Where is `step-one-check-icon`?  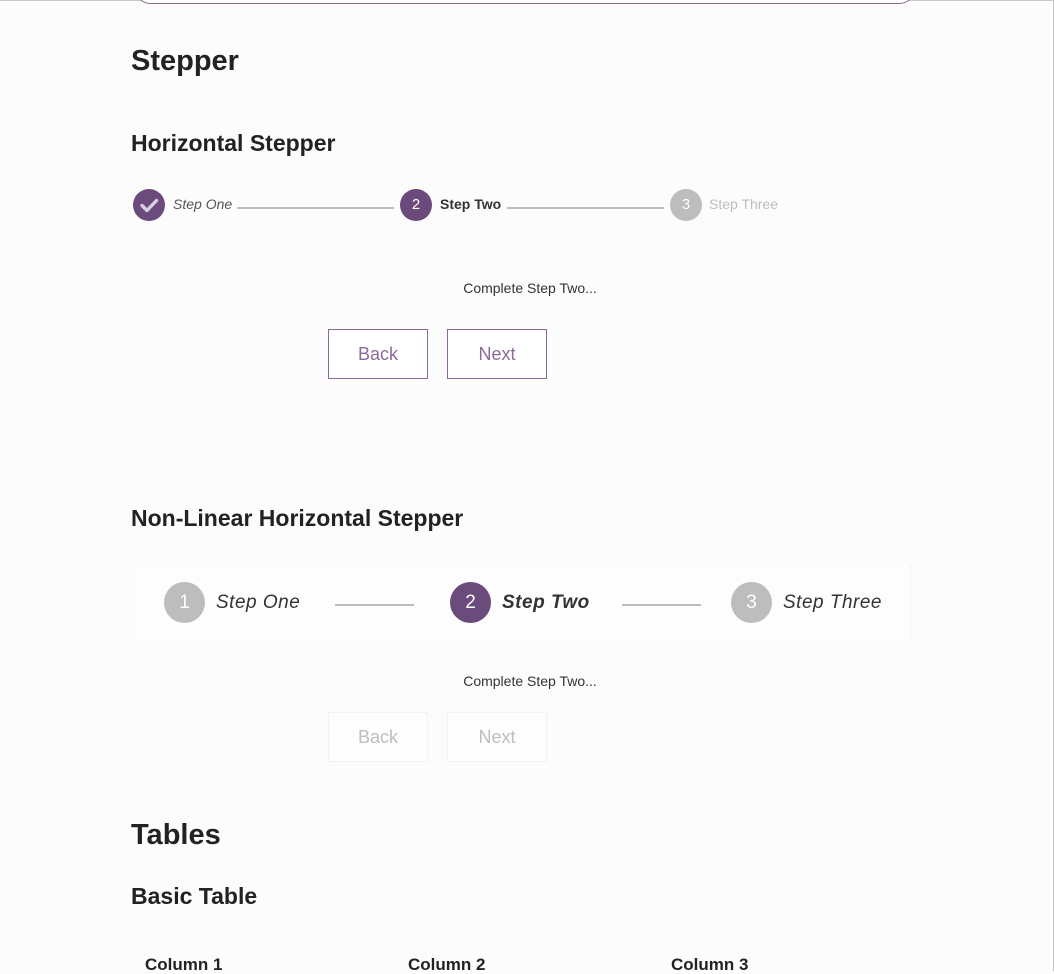
step-one-check-icon is located at coordinates (149, 205).